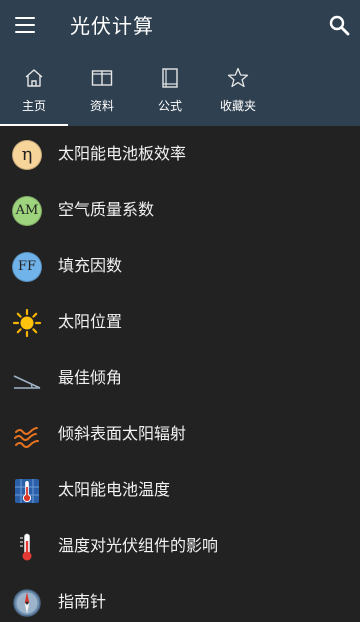 This screenshot has height=622, width=360. Describe the element at coordinates (25, 25) in the screenshot. I see `menu-icon` at that location.